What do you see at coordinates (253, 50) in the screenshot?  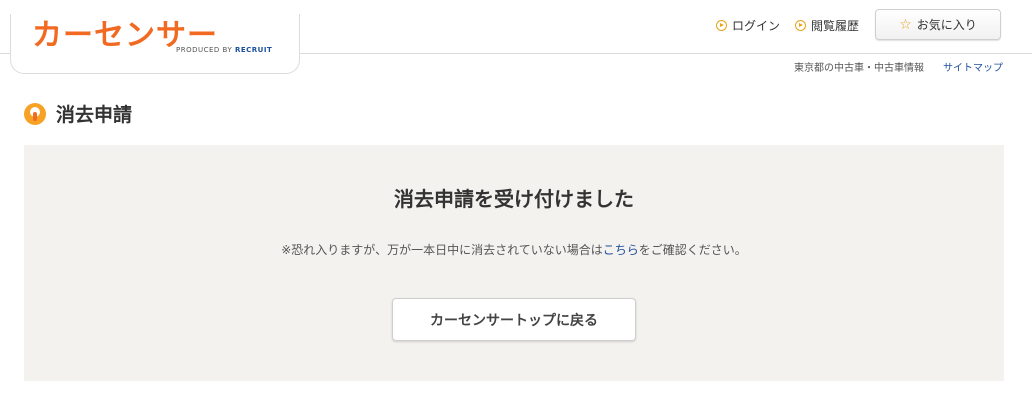 I see `recruit-logo: RECRUIT` at bounding box center [253, 50].